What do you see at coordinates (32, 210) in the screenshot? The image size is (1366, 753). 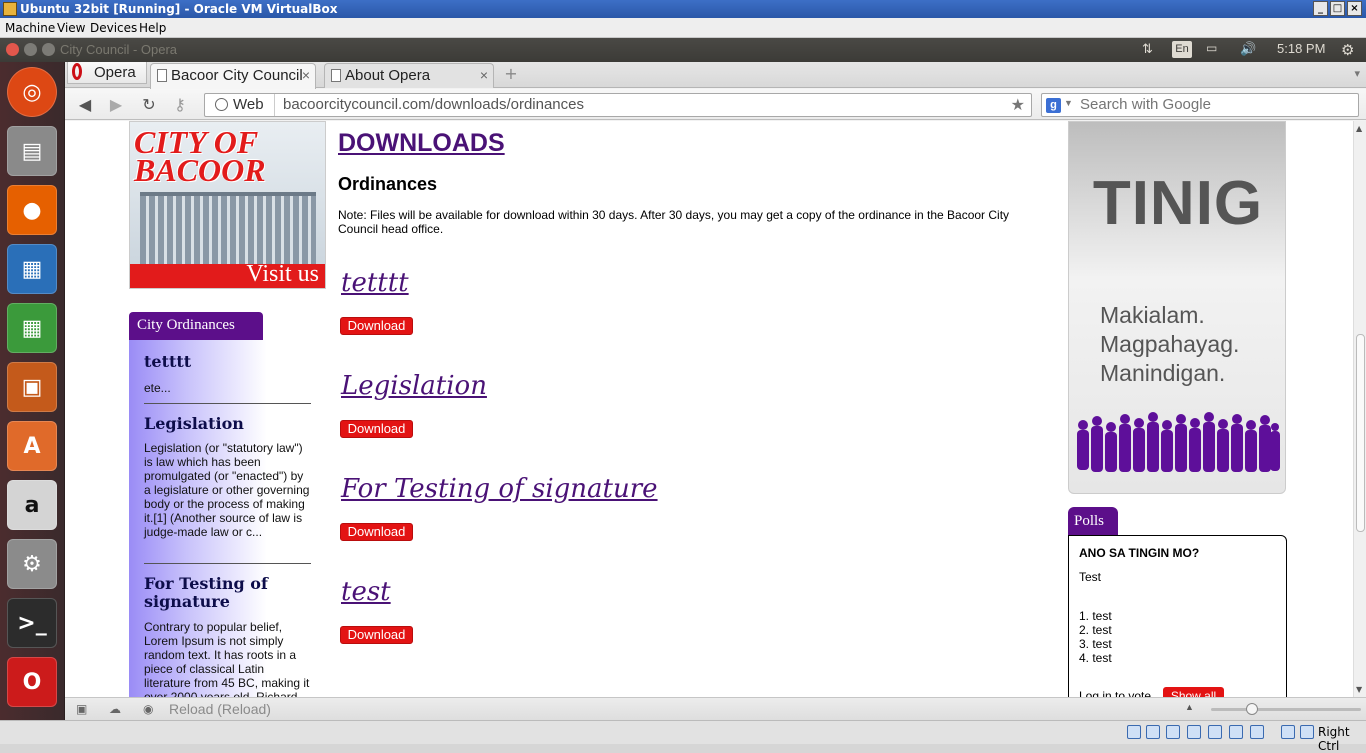 I see `firefox-icon: ●` at bounding box center [32, 210].